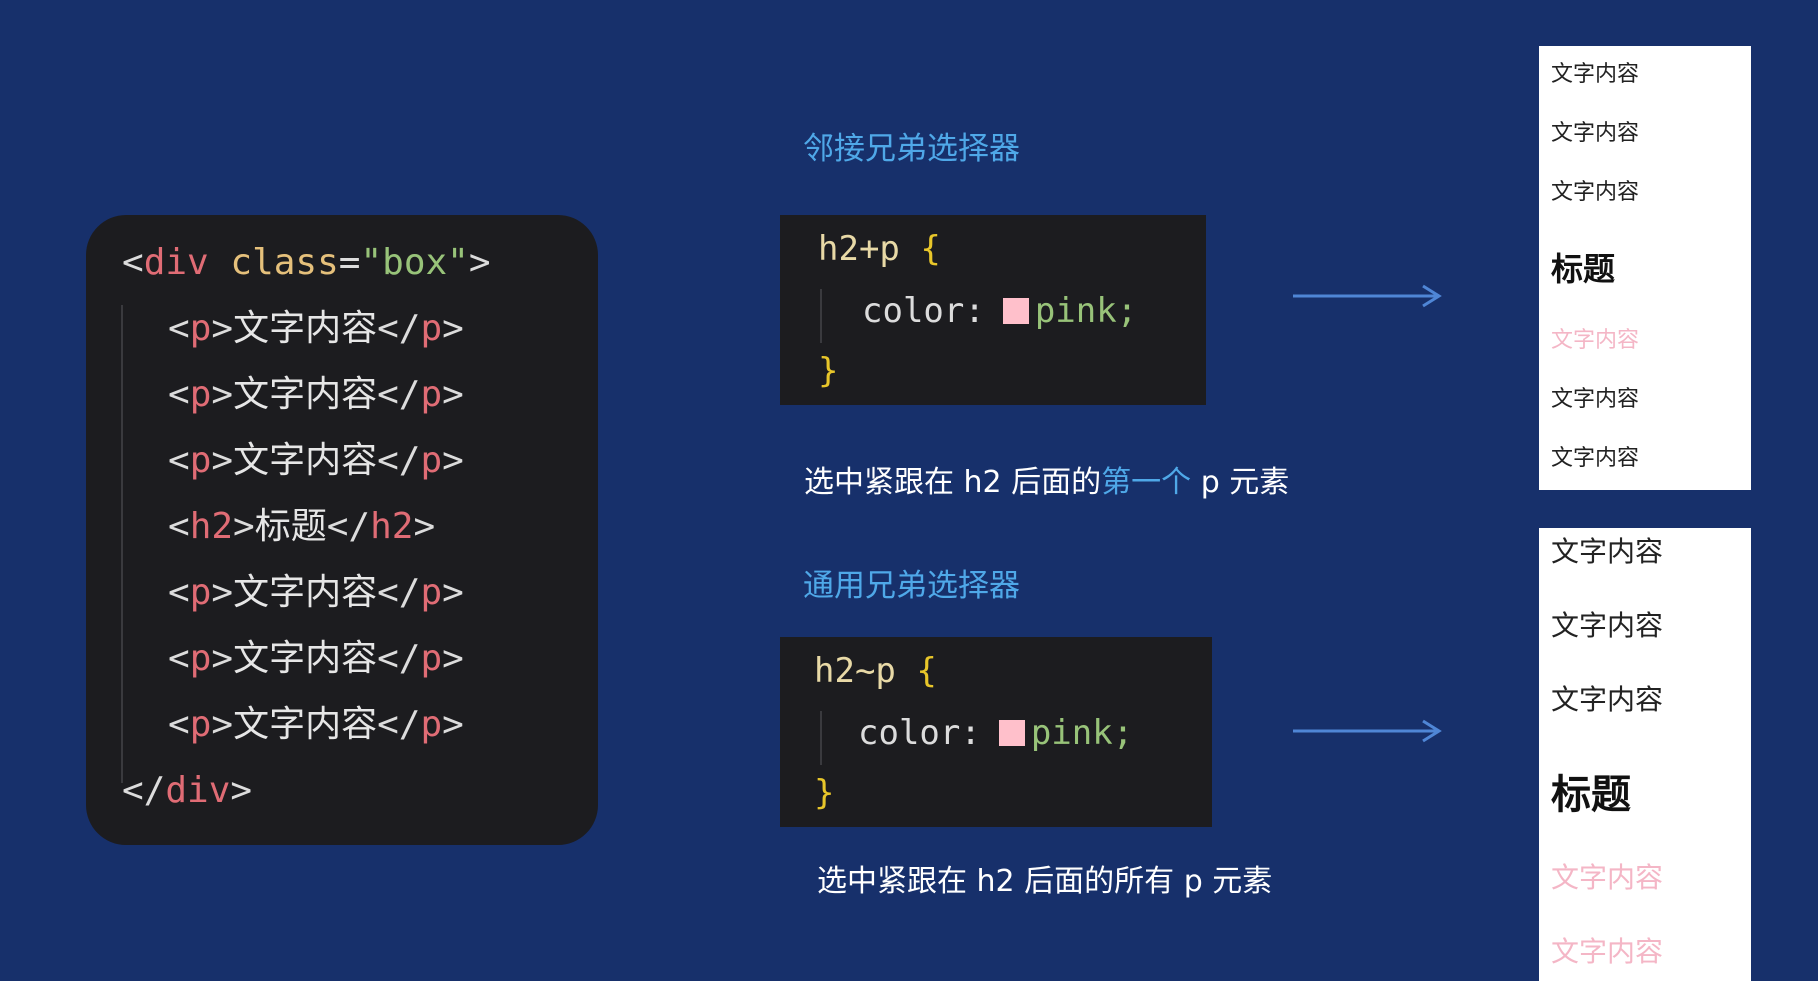 The height and width of the screenshot is (981, 1818). What do you see at coordinates (302, 526) in the screenshot?
I see `code-line-h2: <h2>标题</h2>` at bounding box center [302, 526].